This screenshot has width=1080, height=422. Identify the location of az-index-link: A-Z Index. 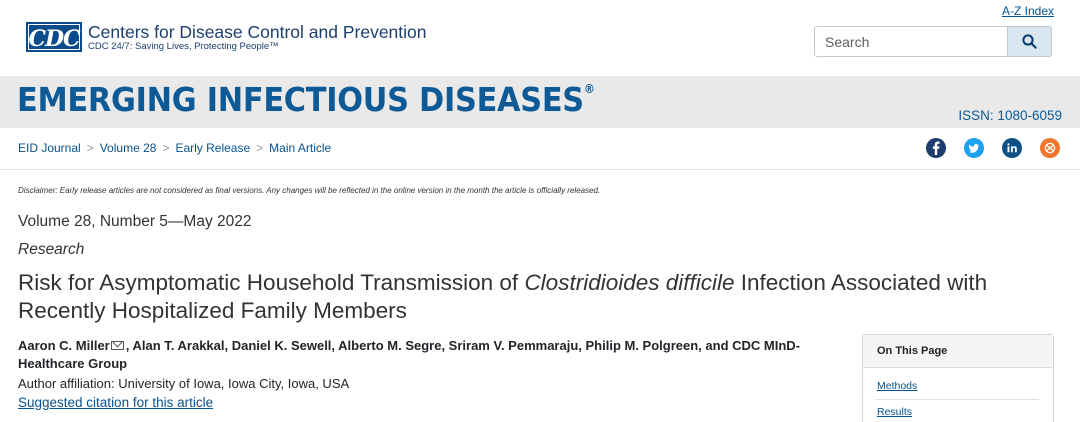
(1028, 11).